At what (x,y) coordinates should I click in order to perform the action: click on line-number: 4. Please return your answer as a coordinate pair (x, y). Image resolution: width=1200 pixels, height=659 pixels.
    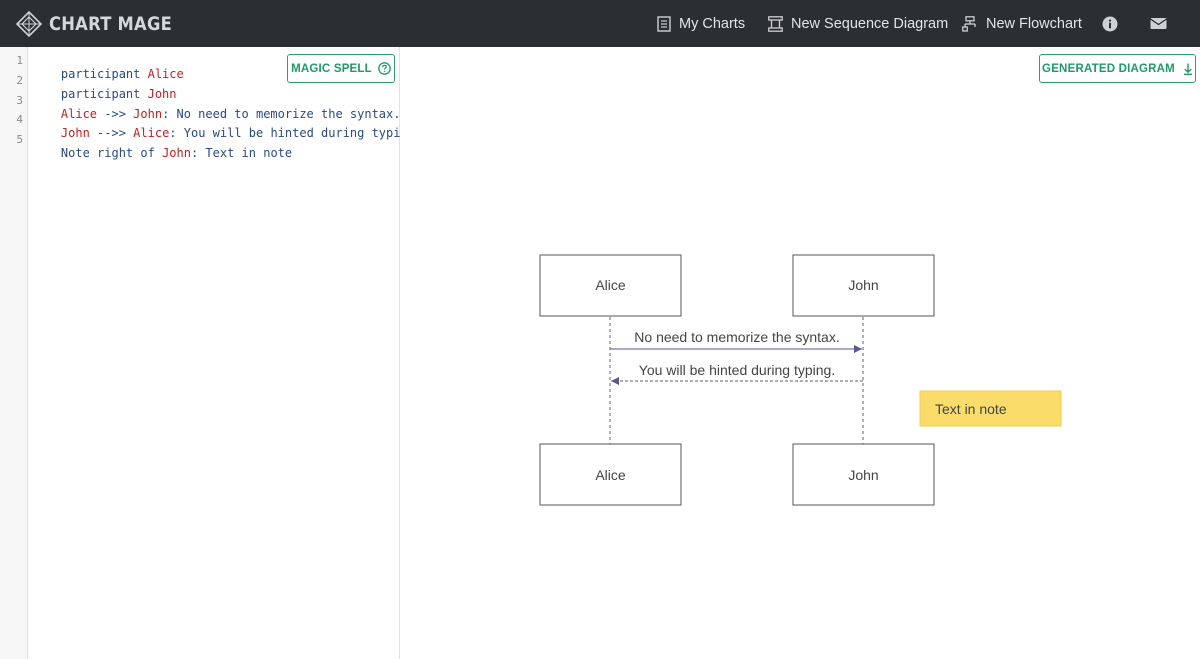
    Looking at the image, I should click on (19, 119).